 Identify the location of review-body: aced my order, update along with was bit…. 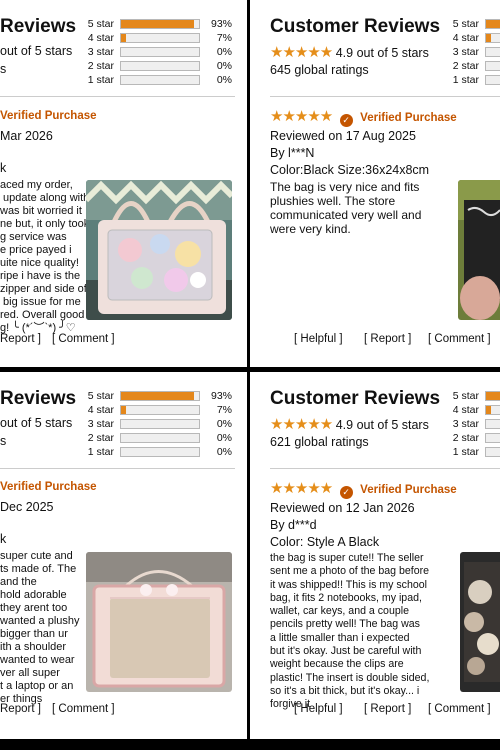
(45, 256).